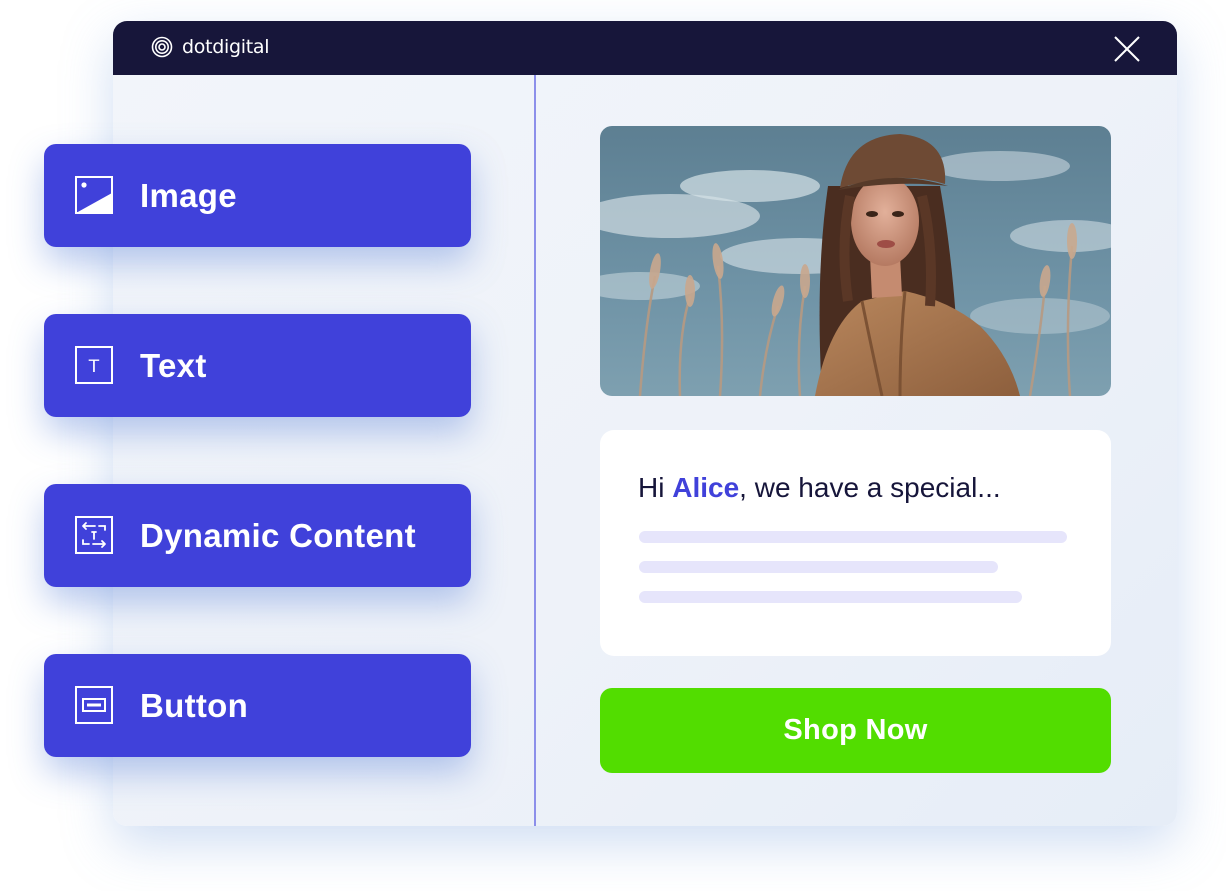 The image size is (1226, 891). I want to click on close-icon, so click(1127, 49).